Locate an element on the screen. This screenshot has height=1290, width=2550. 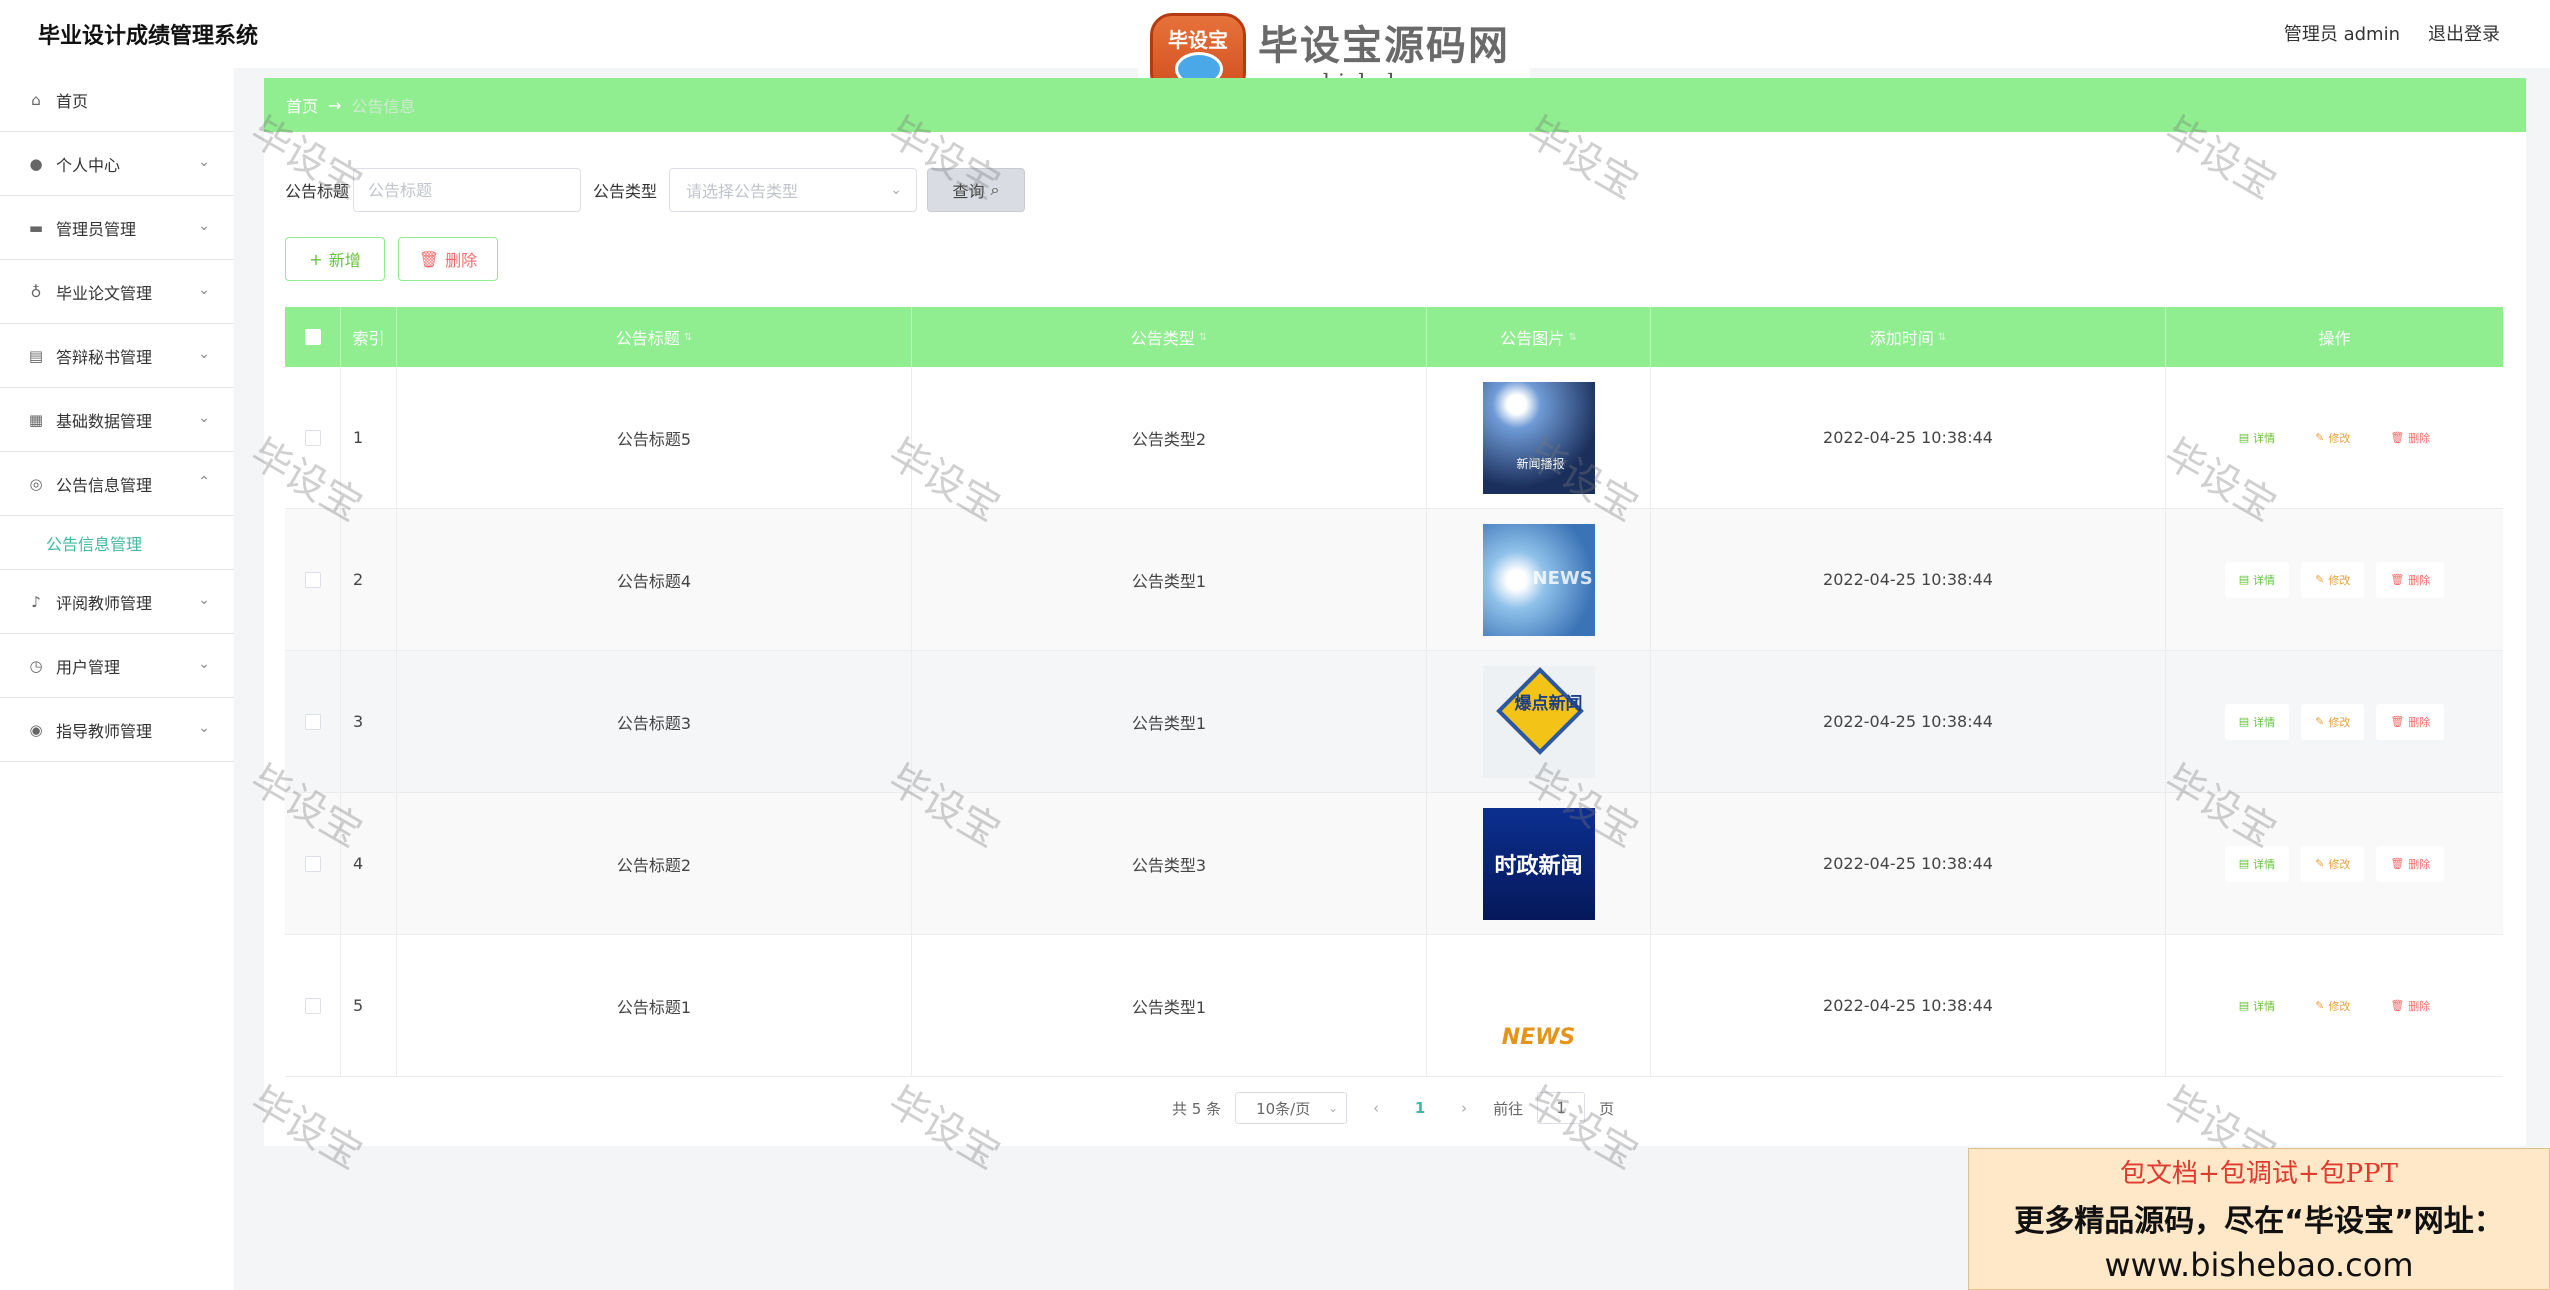
edit-label: 修改 is located at coordinates (2339, 580).